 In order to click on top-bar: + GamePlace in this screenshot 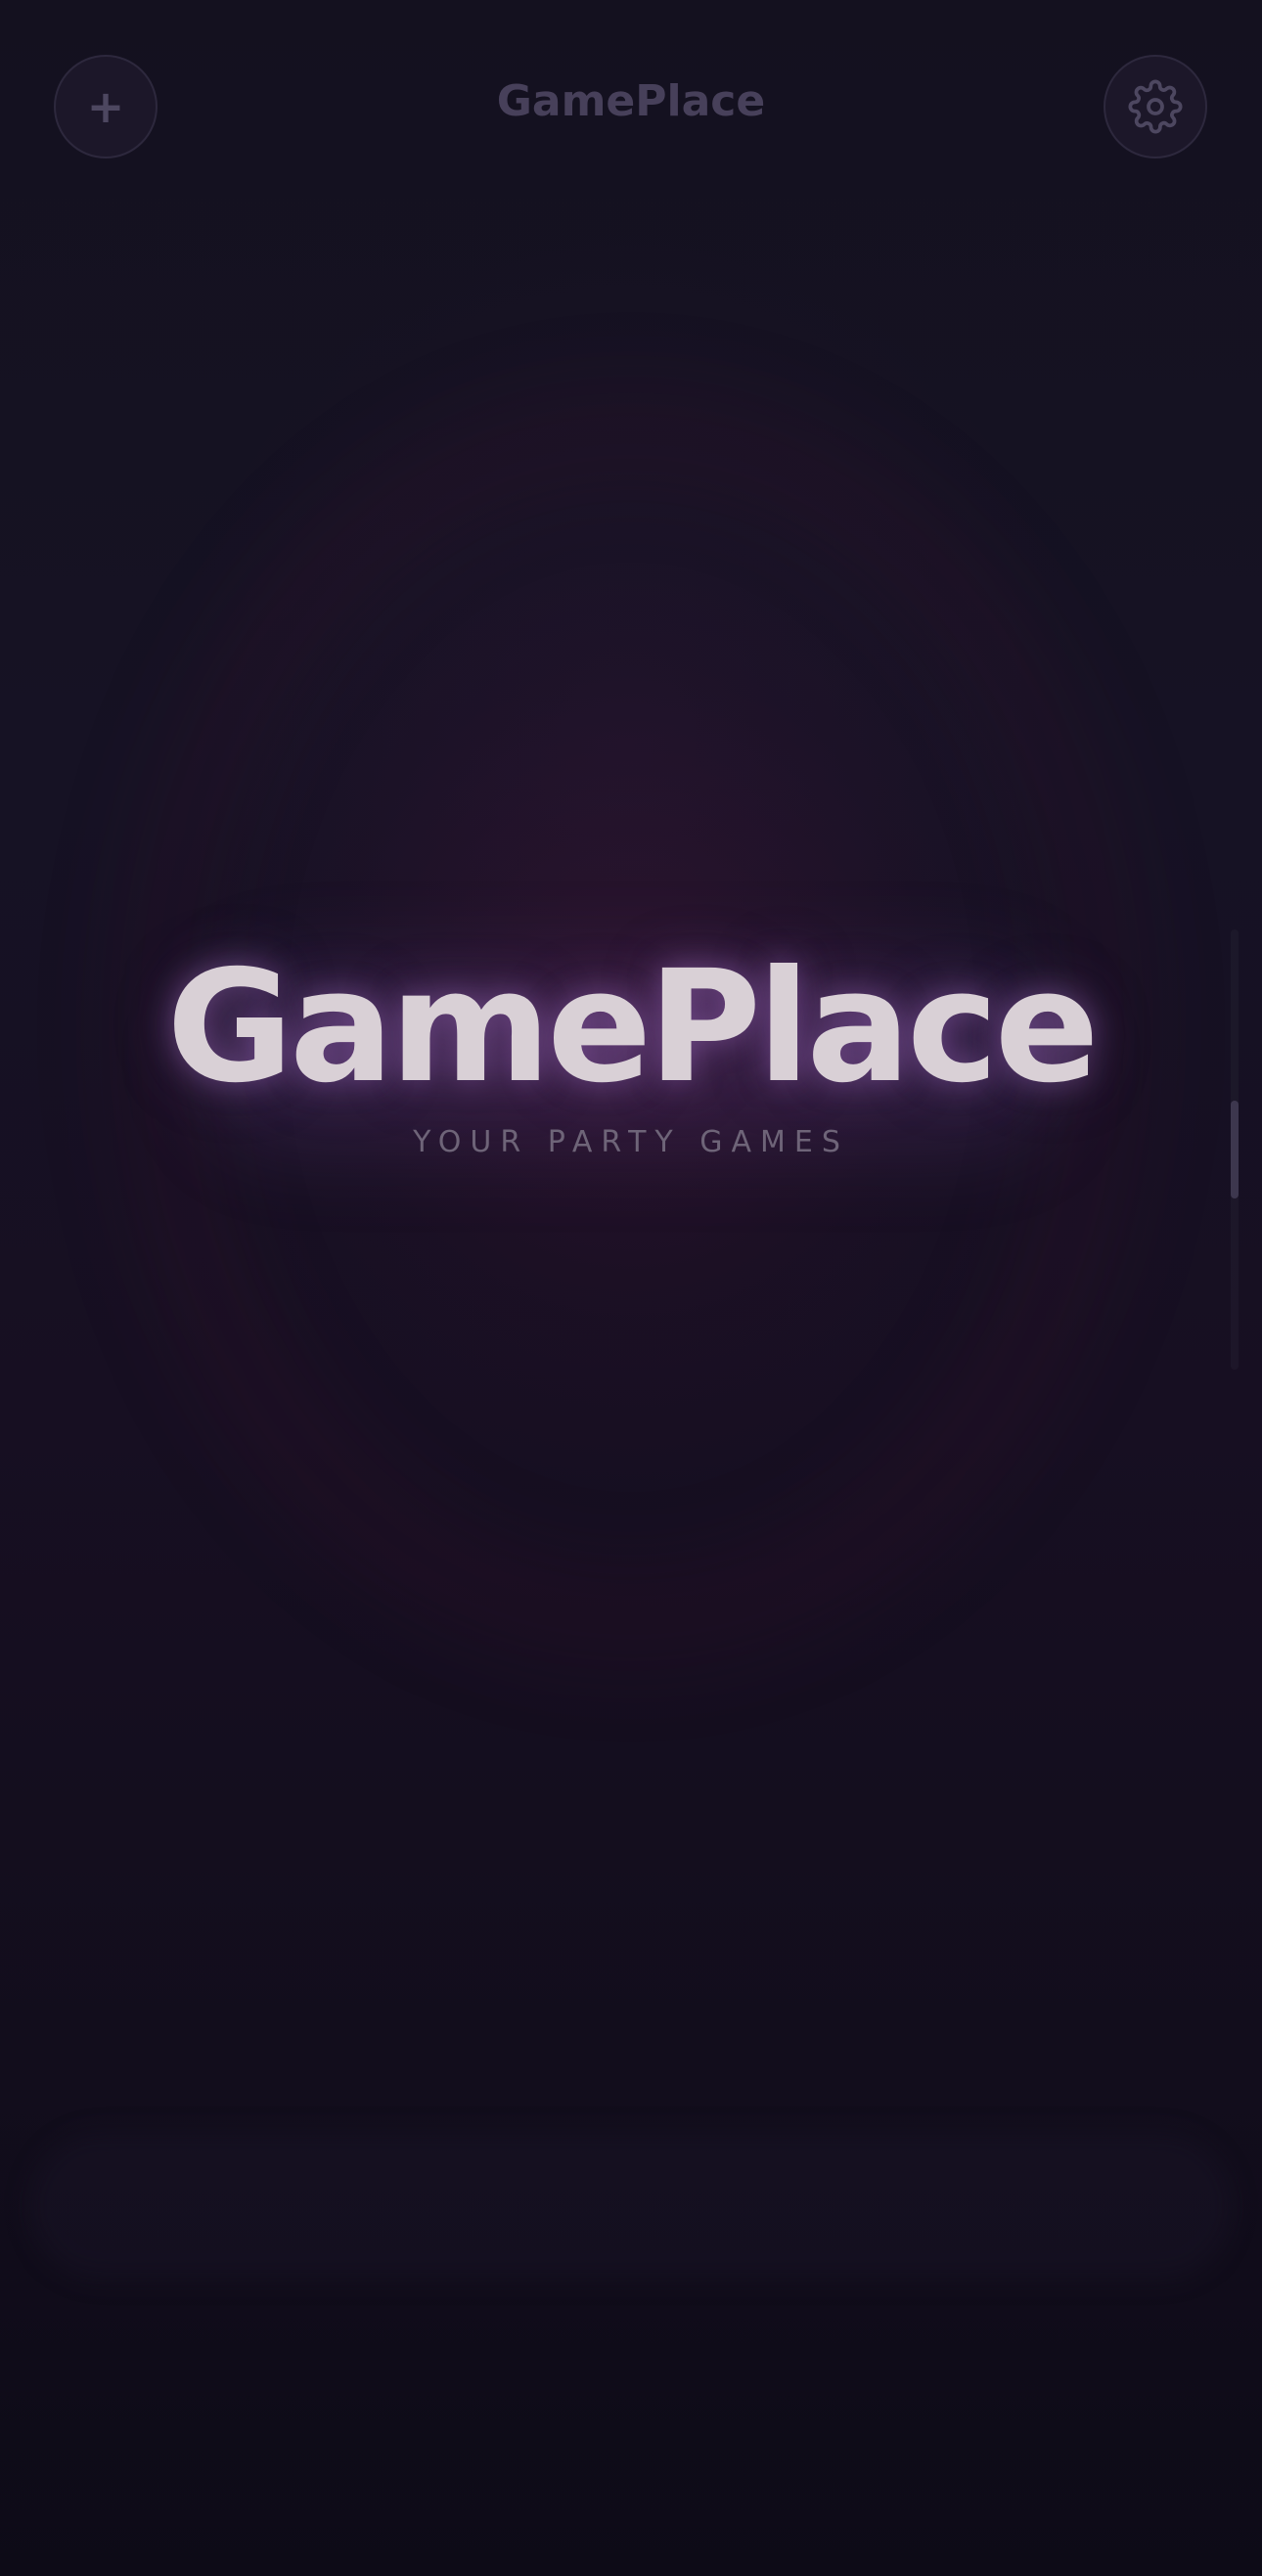, I will do `click(631, 107)`.